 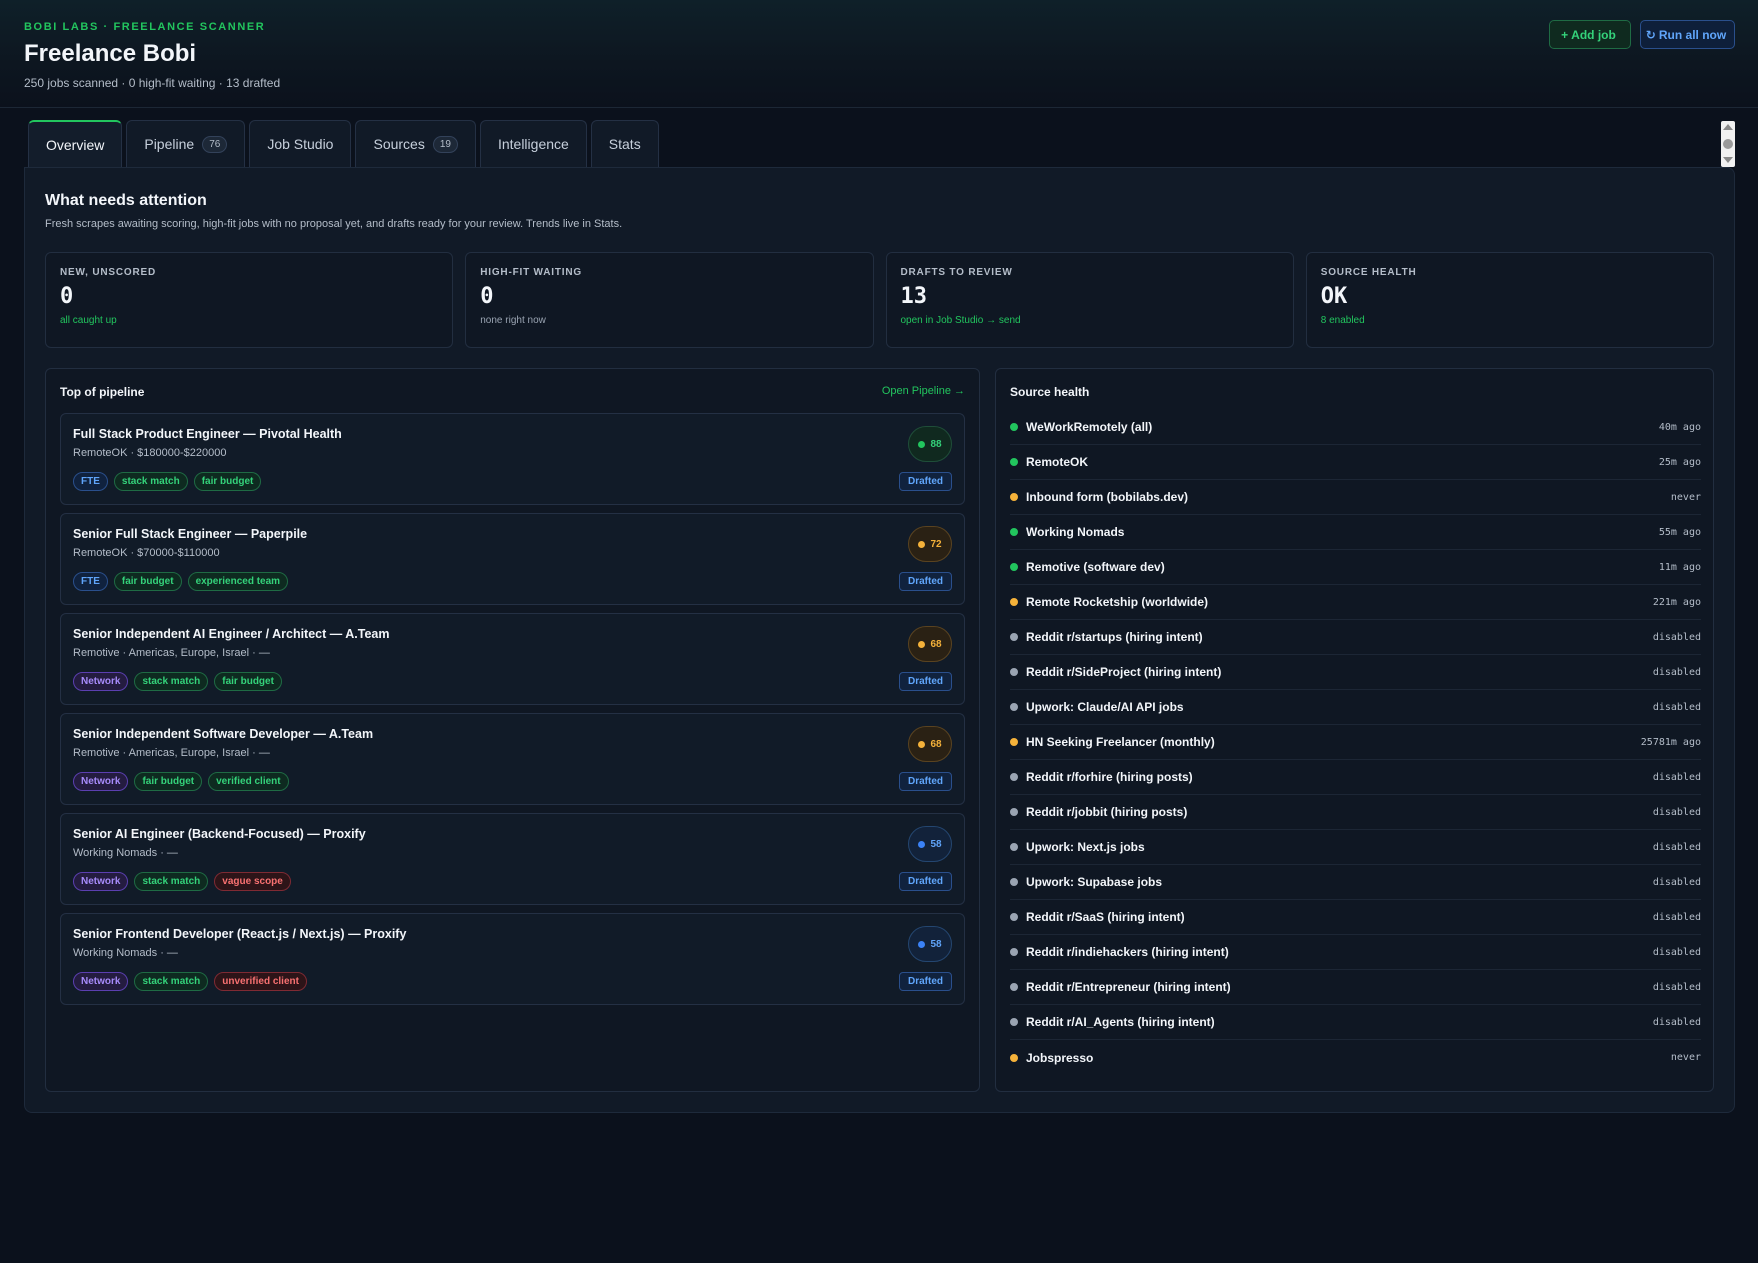 I want to click on source-name: Upwork: Supabase jobs, so click(x=1094, y=882).